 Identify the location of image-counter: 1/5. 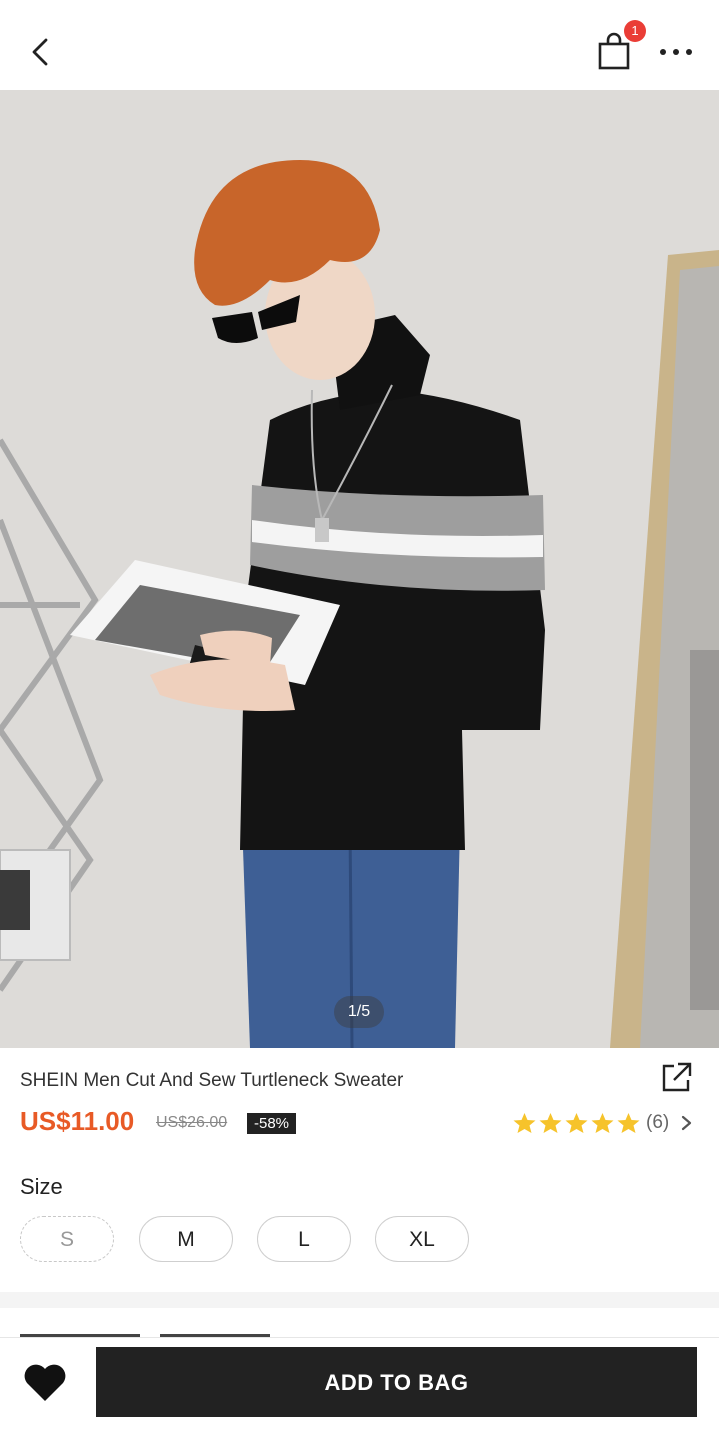
(359, 1012).